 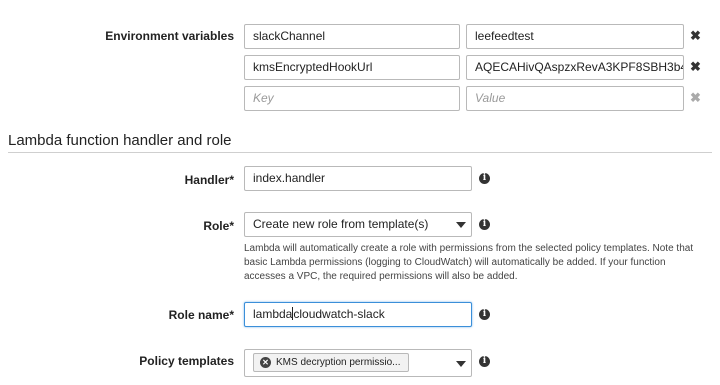 I want to click on env-value-input-1: leefeedtest, so click(x=575, y=36).